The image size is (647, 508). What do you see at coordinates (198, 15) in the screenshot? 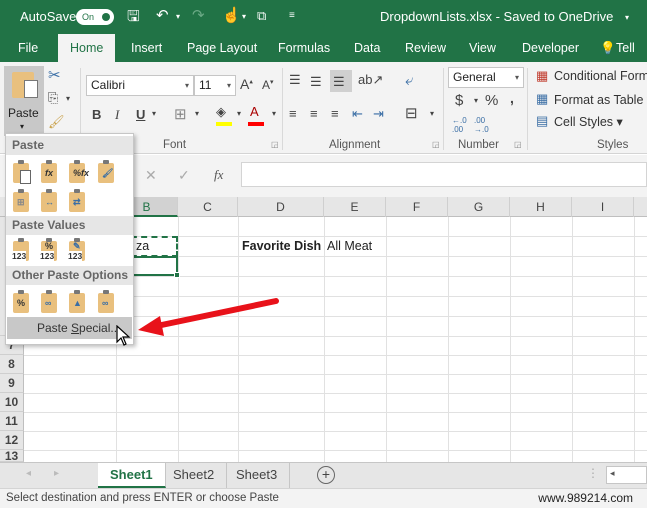
I see `redo-icon: ↷` at bounding box center [198, 15].